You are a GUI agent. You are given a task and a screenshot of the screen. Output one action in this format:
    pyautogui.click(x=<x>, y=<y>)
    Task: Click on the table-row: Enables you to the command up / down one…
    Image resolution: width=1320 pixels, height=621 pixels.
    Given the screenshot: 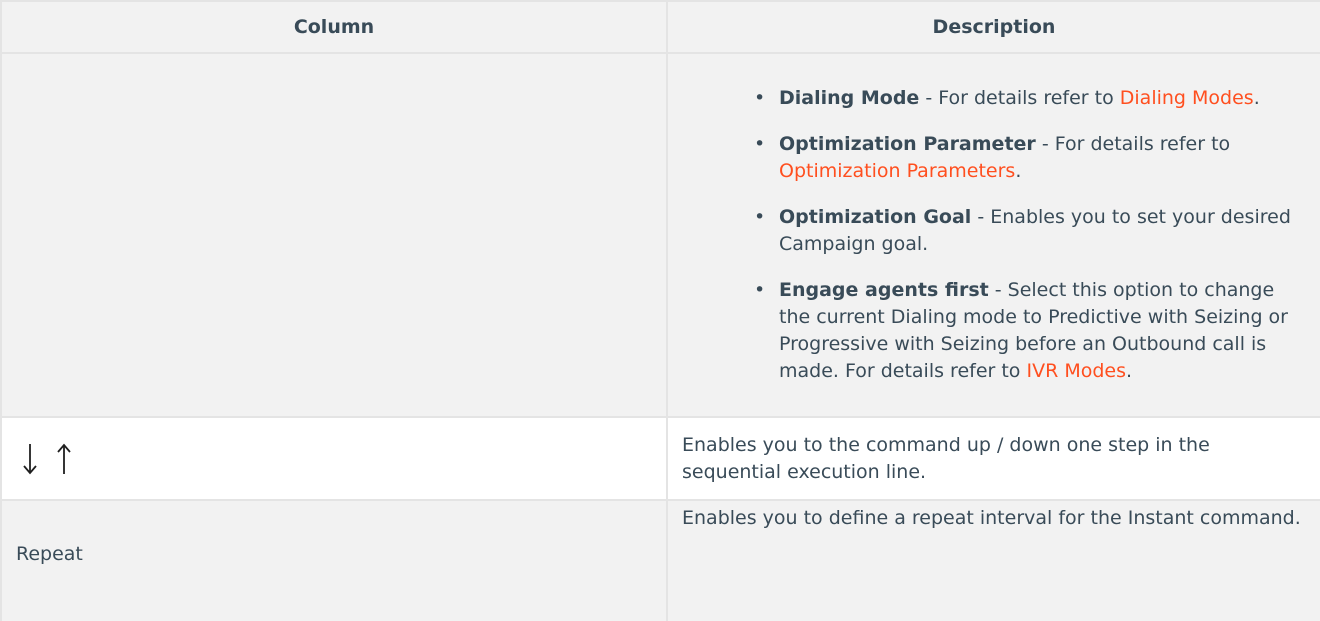 What is the action you would take?
    pyautogui.click(x=660, y=458)
    